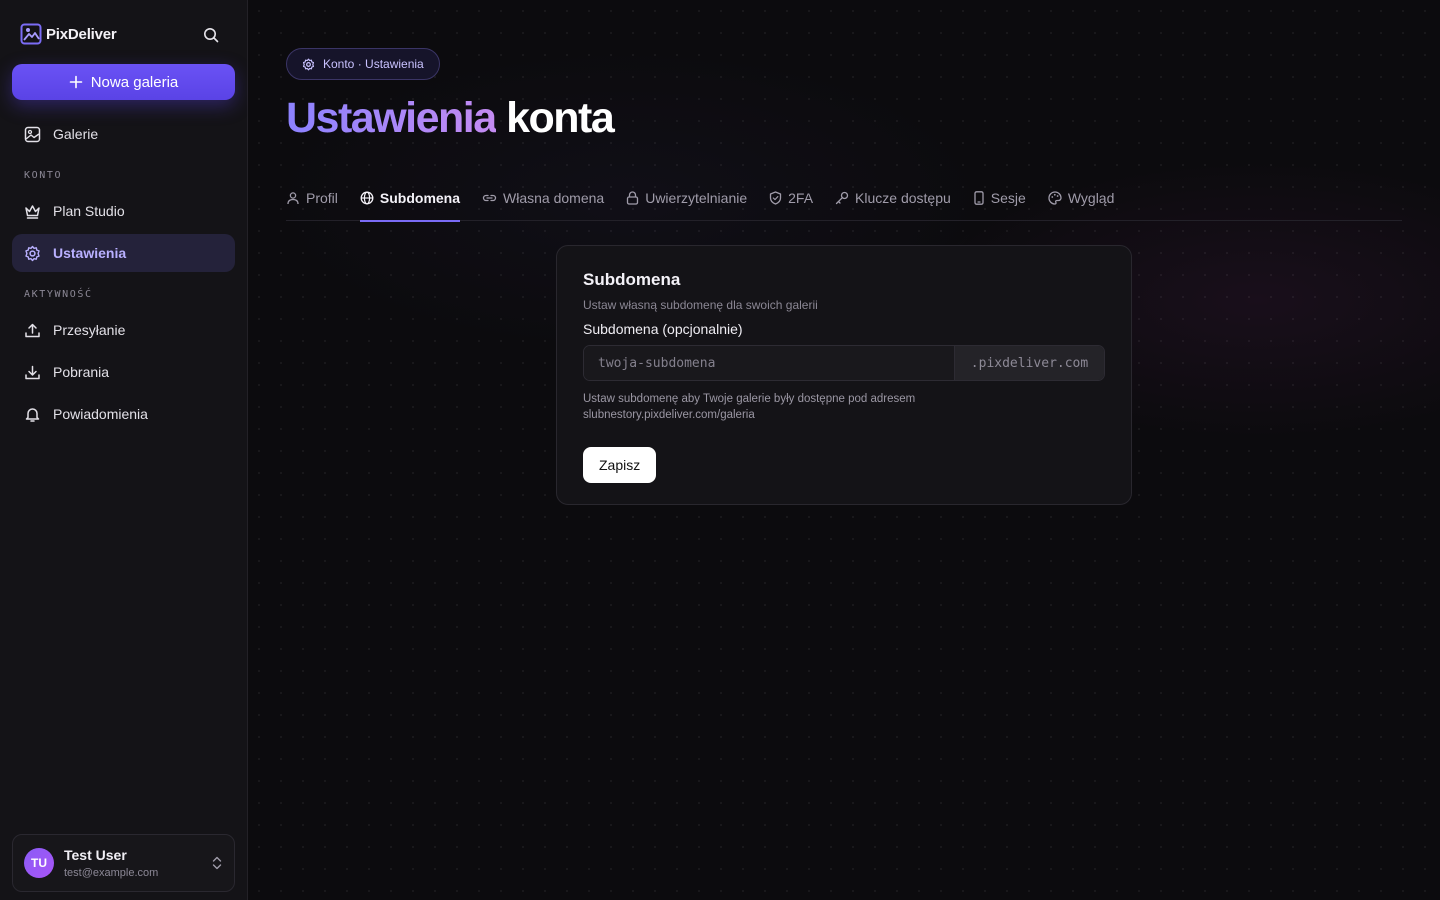 This screenshot has height=900, width=1440. I want to click on user-icon, so click(293, 197).